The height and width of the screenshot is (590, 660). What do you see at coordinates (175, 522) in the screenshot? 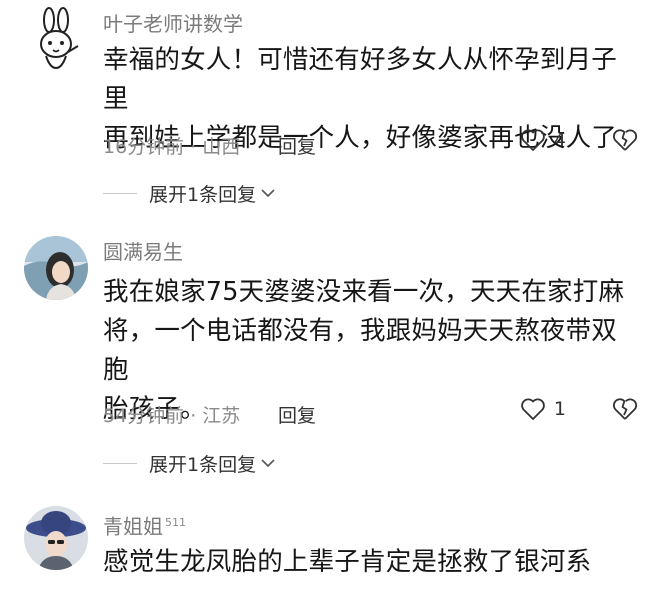
I see `user-badge: 511` at bounding box center [175, 522].